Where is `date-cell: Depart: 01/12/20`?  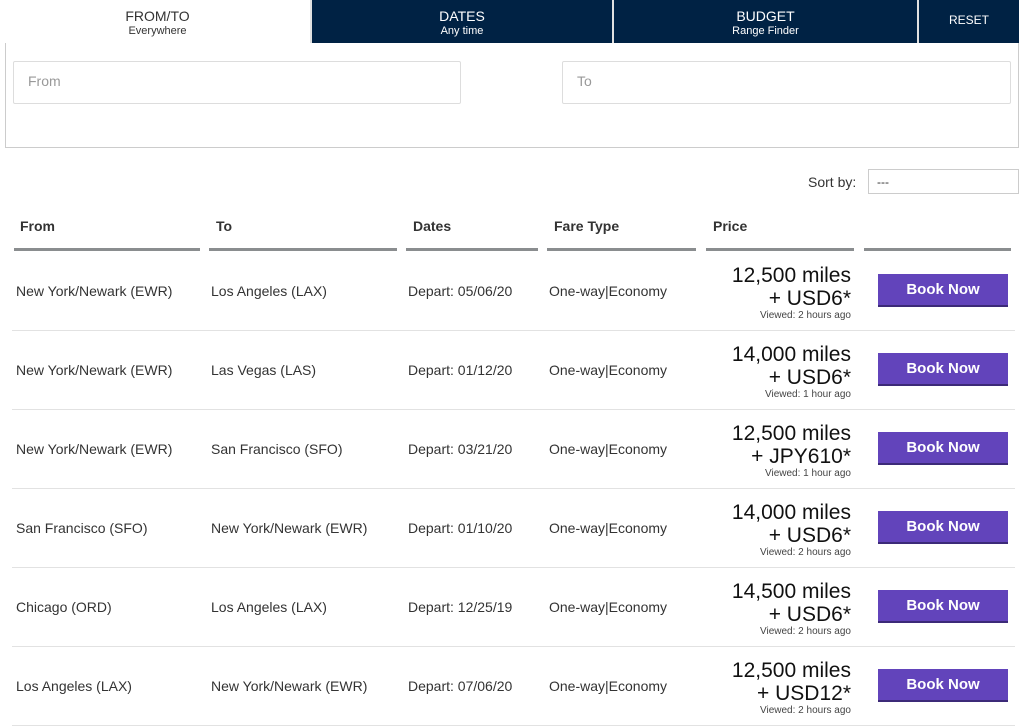 date-cell: Depart: 01/12/20 is located at coordinates (460, 370).